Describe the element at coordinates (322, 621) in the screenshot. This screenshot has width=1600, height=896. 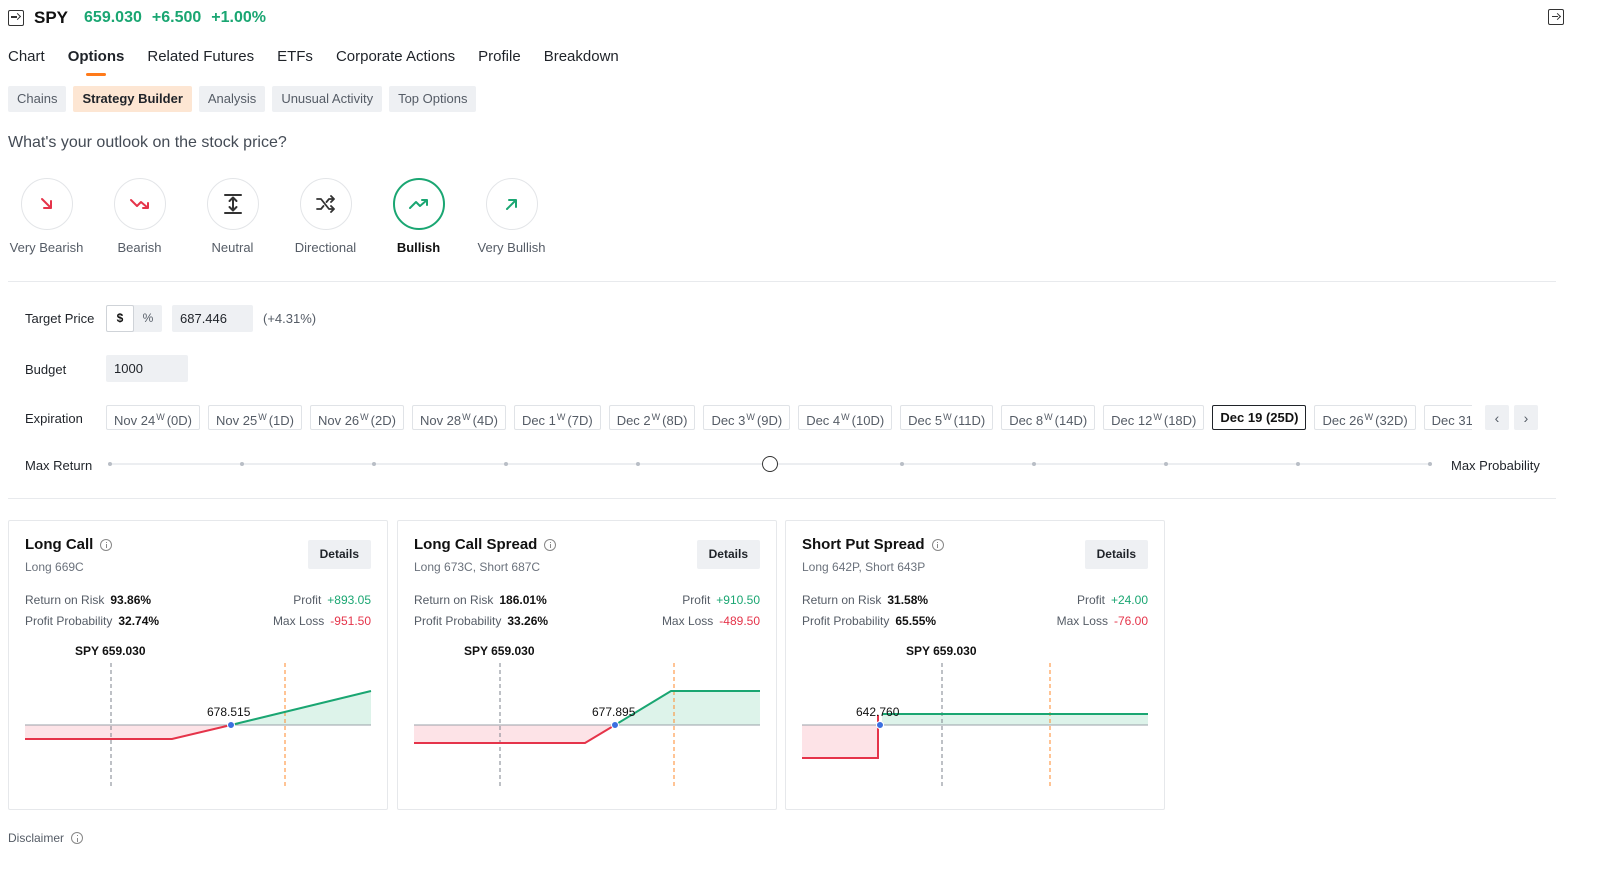
I see `max-loss: Max Loss -951.50` at that location.